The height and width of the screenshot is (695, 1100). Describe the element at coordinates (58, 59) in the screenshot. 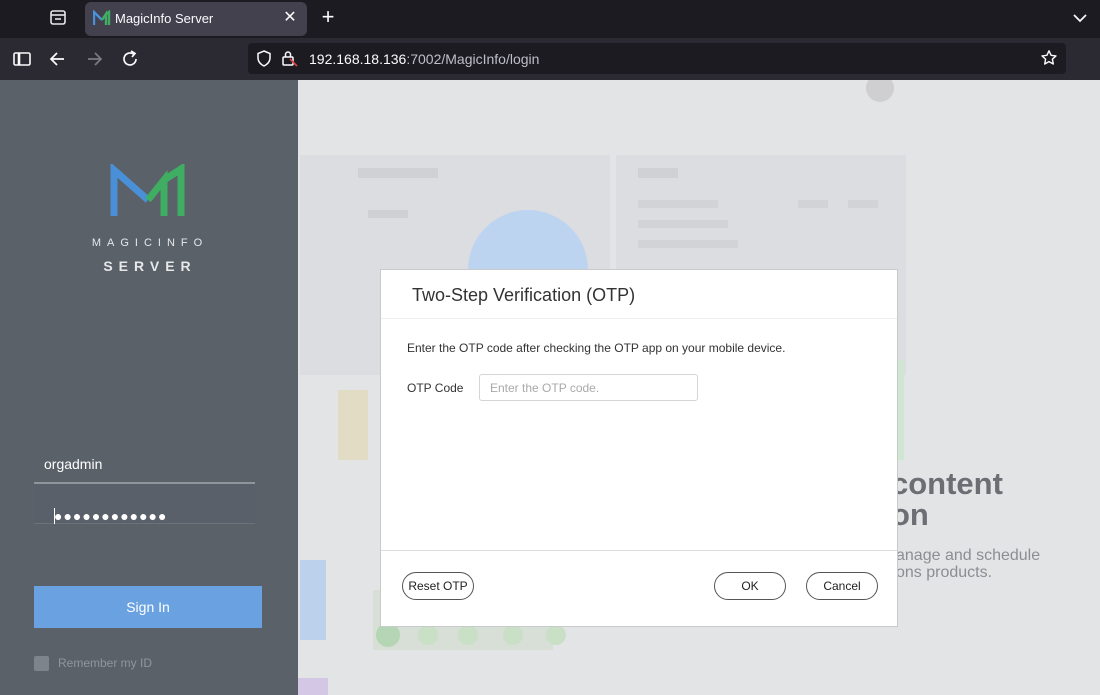

I see `back-arrow-icon` at that location.